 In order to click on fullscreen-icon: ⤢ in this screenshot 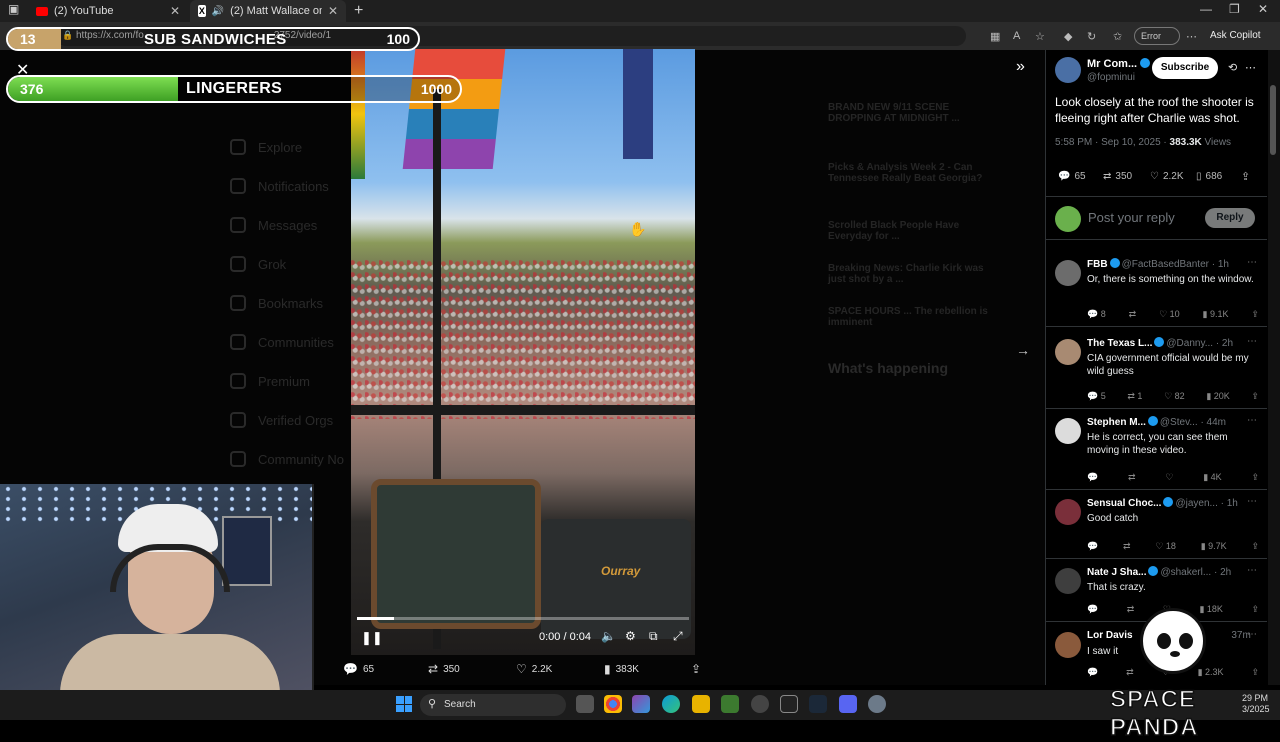, I will do `click(678, 636)`.